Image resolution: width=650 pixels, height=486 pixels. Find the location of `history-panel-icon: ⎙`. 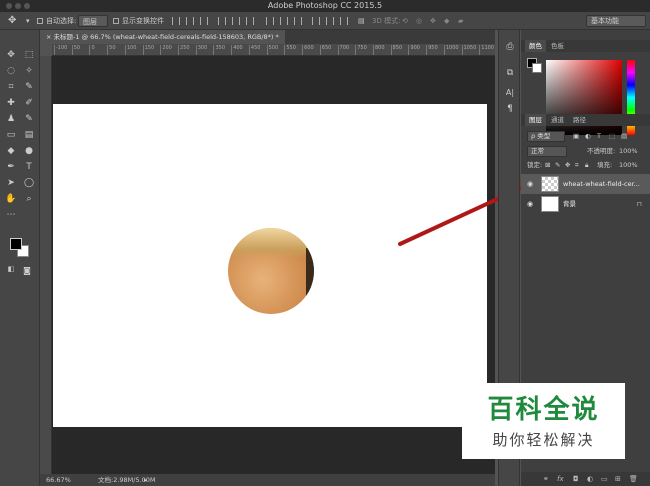

history-panel-icon: ⎙ is located at coordinates (510, 47).